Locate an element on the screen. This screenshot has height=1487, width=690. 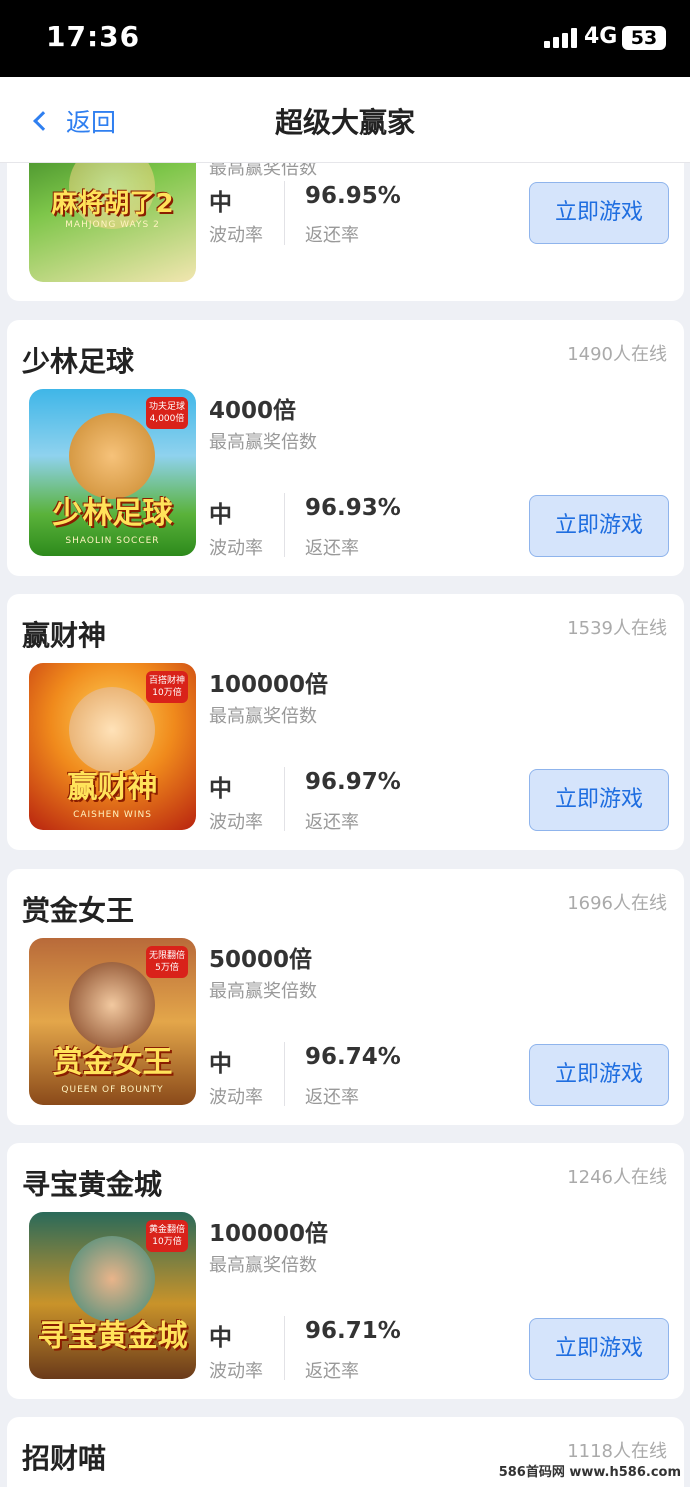
thumbnail-title: 赏金女王 is located at coordinates (112, 1062).